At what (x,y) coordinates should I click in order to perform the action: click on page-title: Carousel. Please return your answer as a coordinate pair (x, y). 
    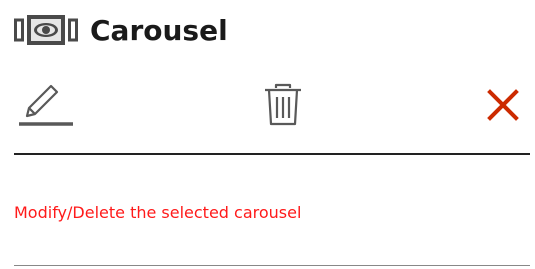
    Looking at the image, I should click on (159, 30).